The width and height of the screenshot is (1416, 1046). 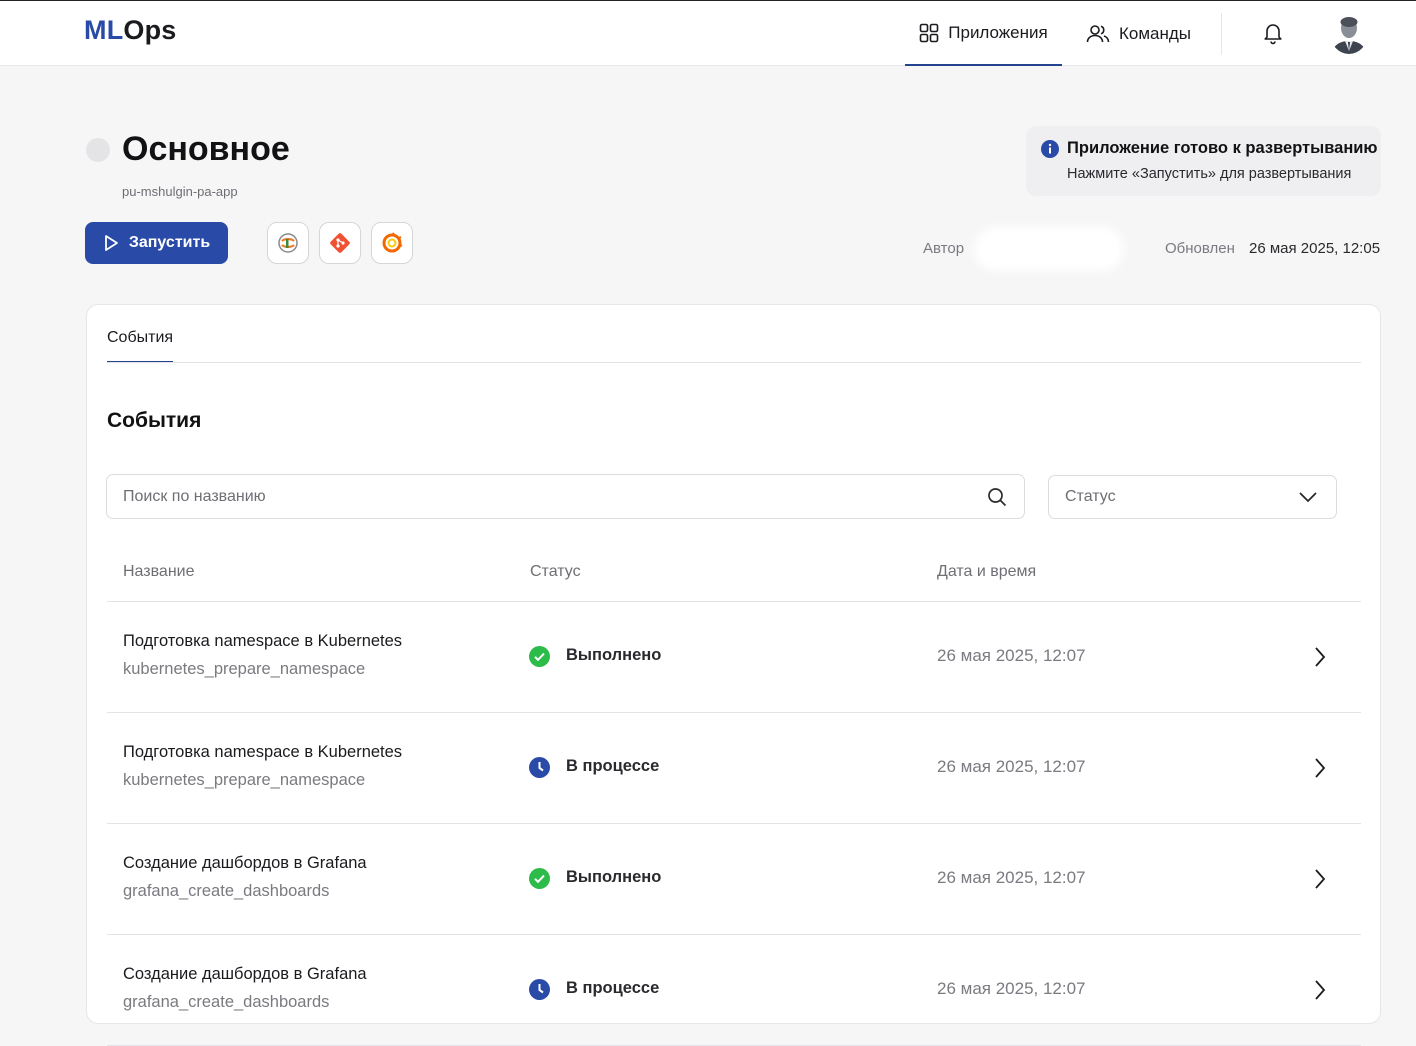 I want to click on git-icon, so click(x=340, y=243).